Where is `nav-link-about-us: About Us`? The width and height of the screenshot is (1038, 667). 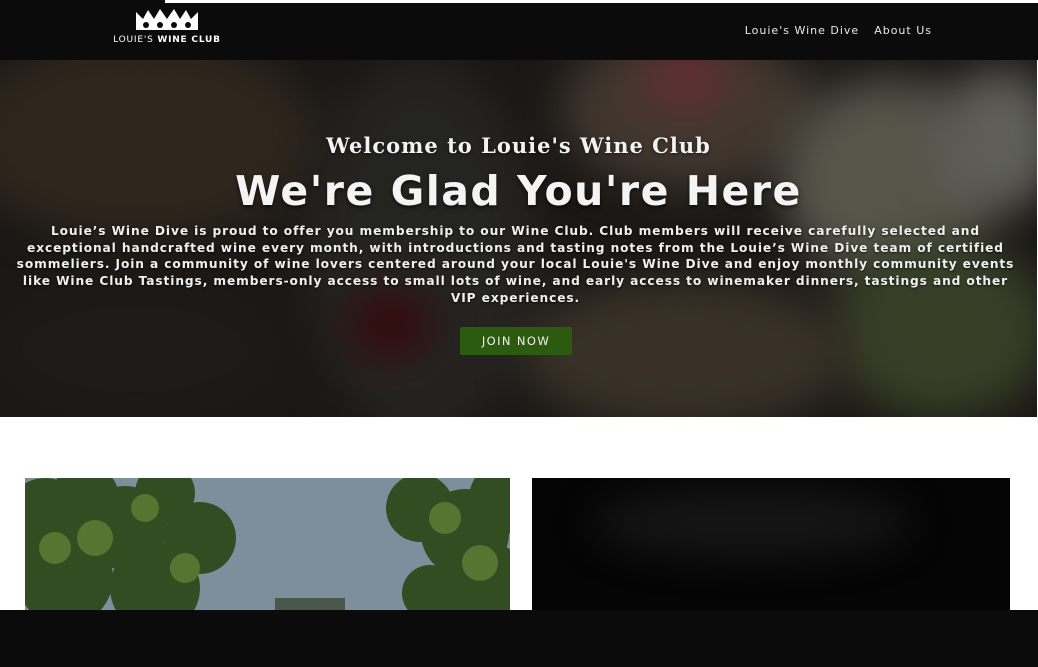
nav-link-about-us: About Us is located at coordinates (903, 30).